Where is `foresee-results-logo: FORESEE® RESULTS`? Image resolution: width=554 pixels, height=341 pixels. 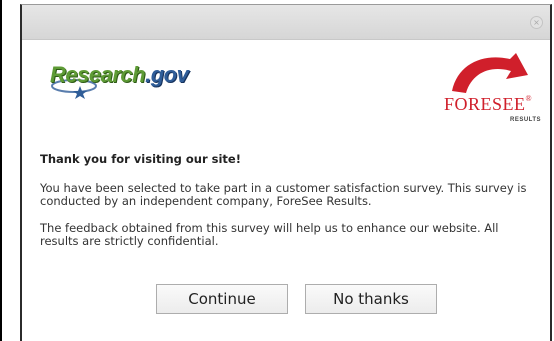 foresee-results-logo: FORESEE® RESULTS is located at coordinates (494, 89).